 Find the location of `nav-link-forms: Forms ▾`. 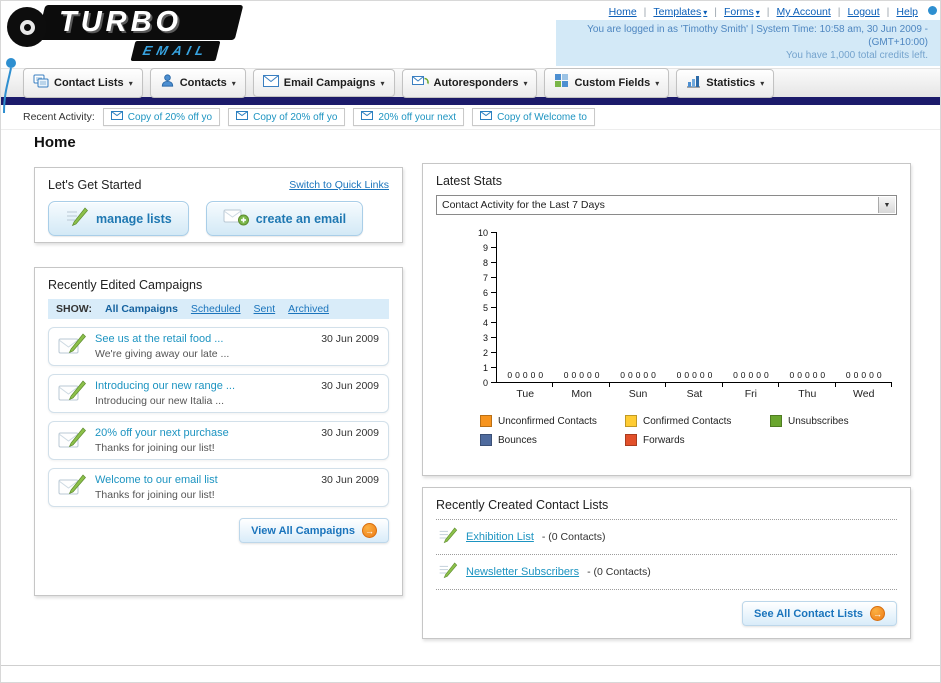

nav-link-forms: Forms ▾ is located at coordinates (742, 12).